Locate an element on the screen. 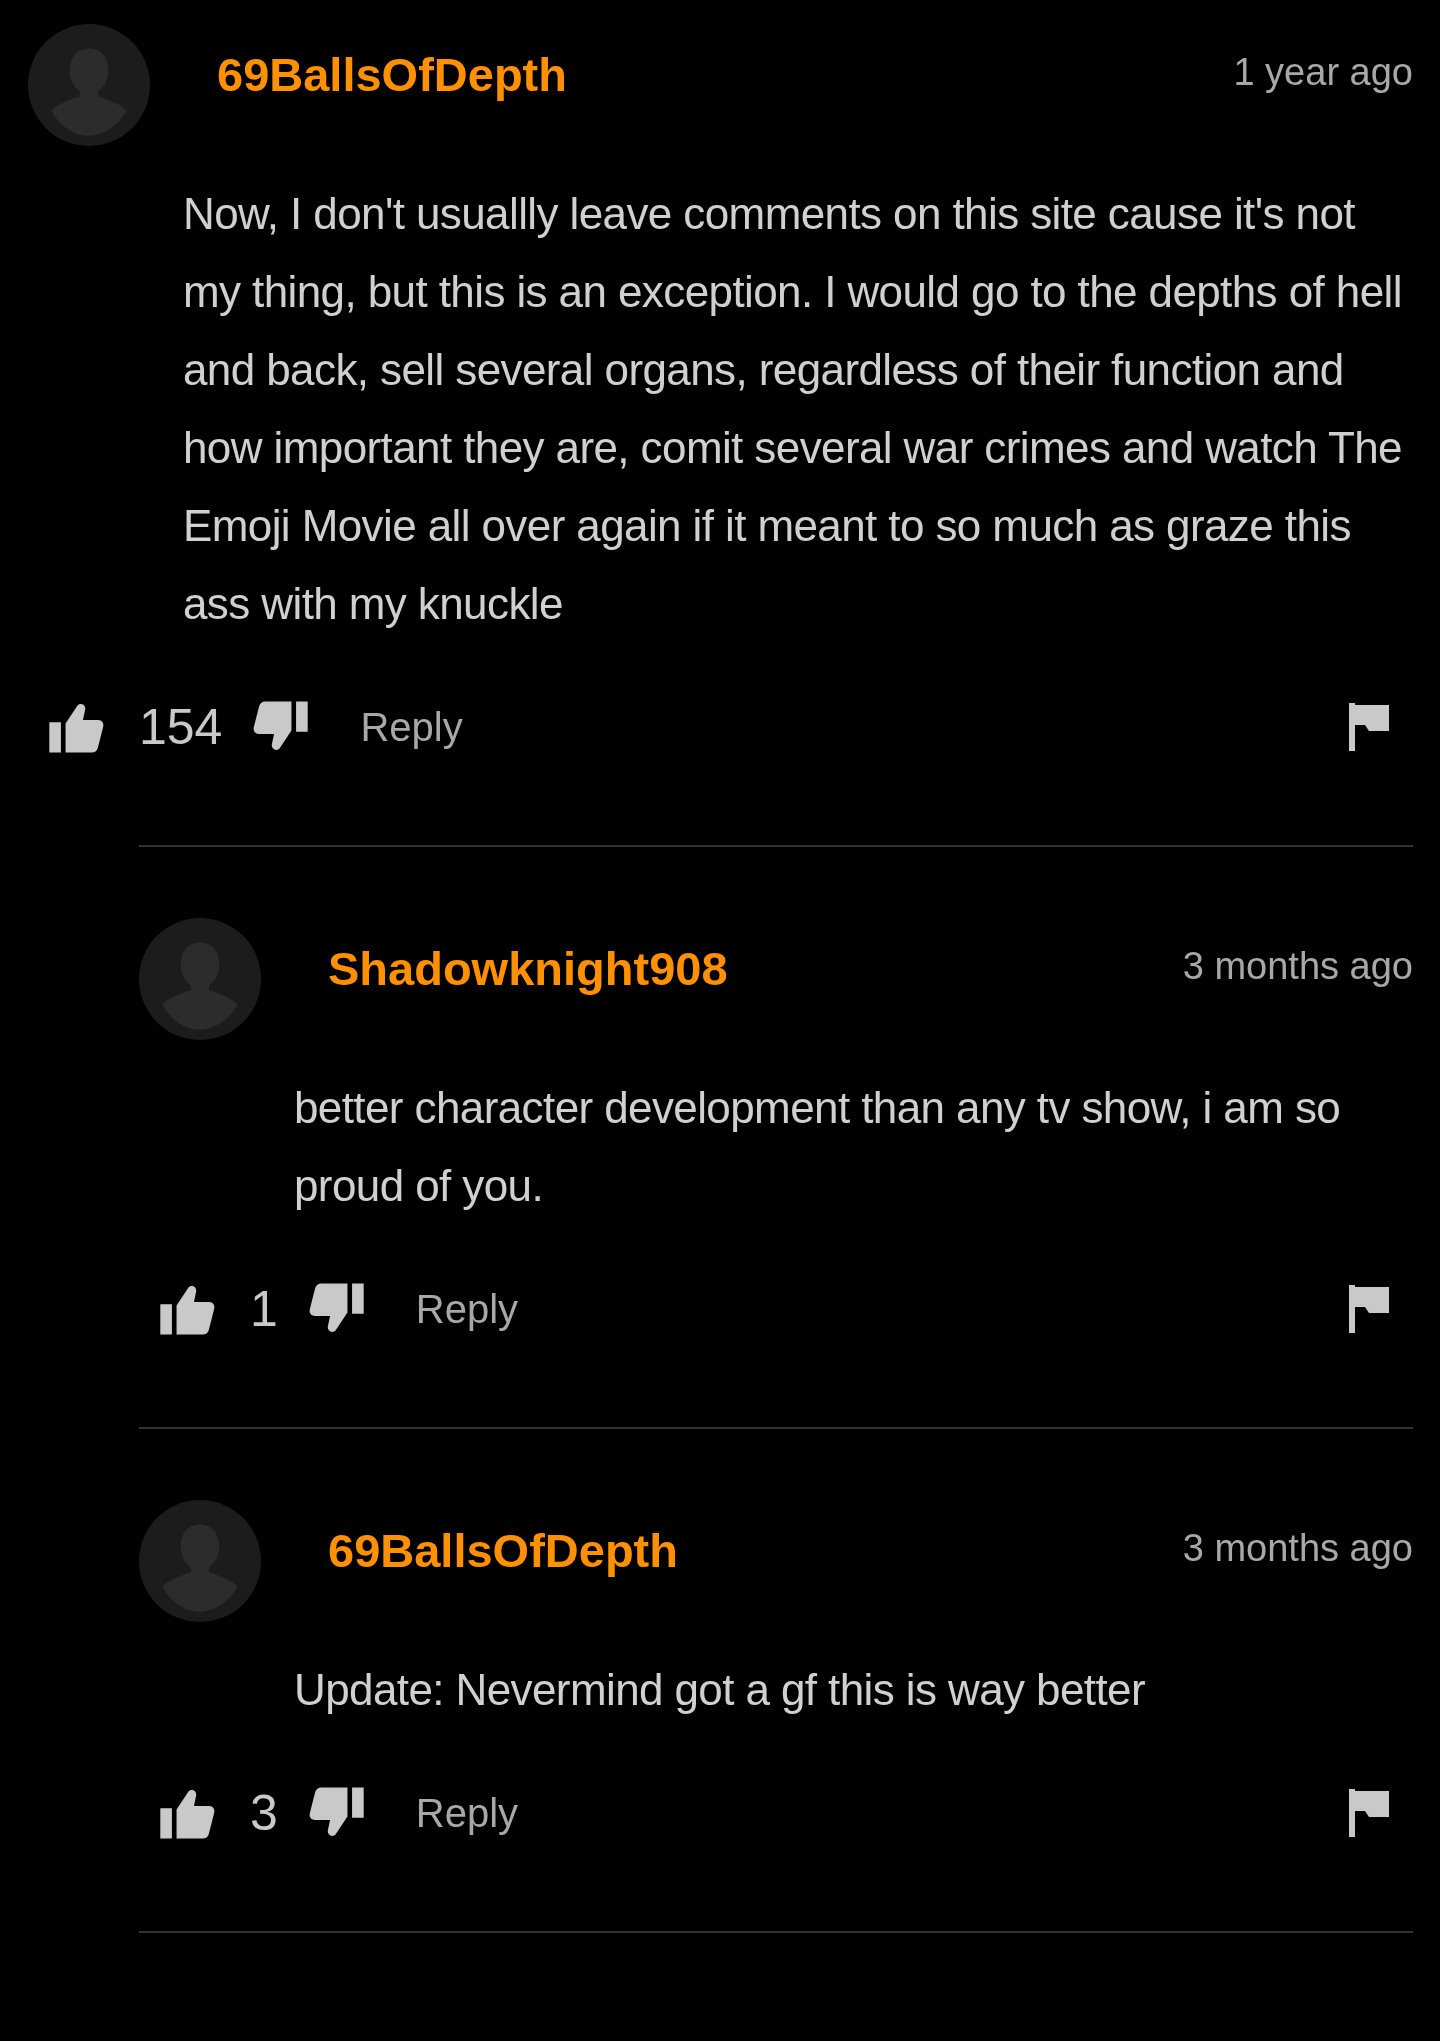 Image resolution: width=1440 pixels, height=2041 pixels. username: Shadowknight908 is located at coordinates (528, 968).